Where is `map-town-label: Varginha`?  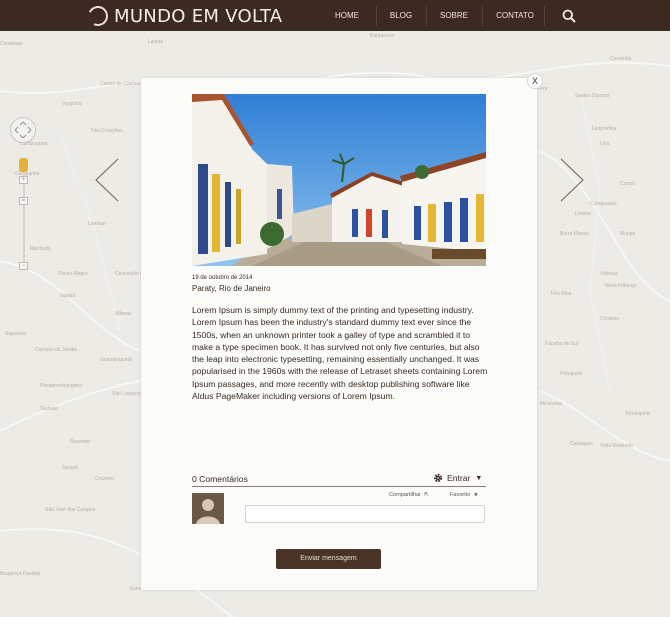
map-town-label: Varginha is located at coordinates (72, 104).